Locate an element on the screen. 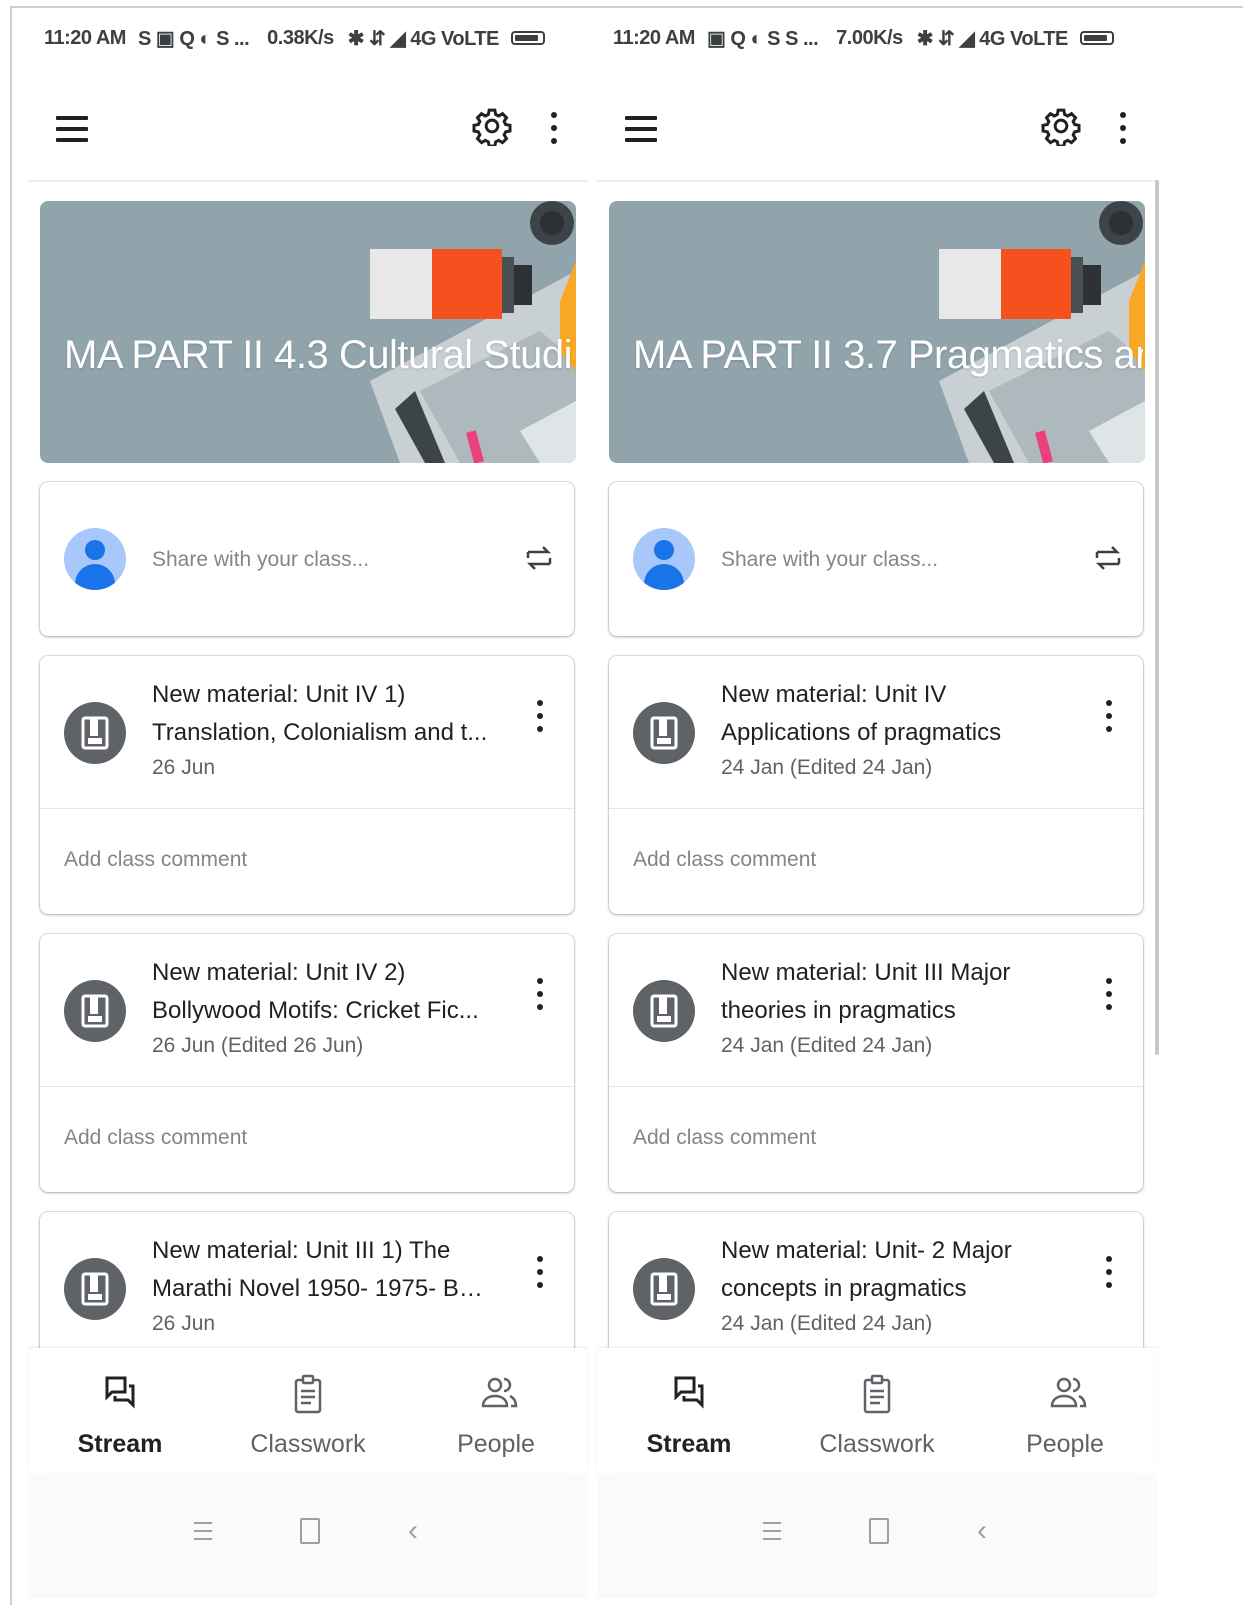  network-status: ✱ ⇵ ◢ 4G VoLTE is located at coordinates (423, 38).